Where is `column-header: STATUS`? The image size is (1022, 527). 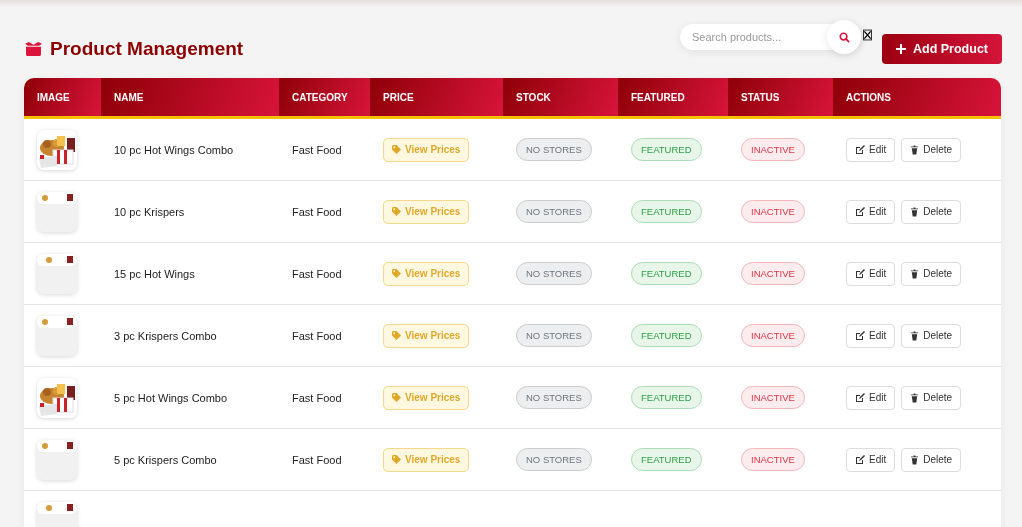
column-header: STATUS is located at coordinates (780, 97).